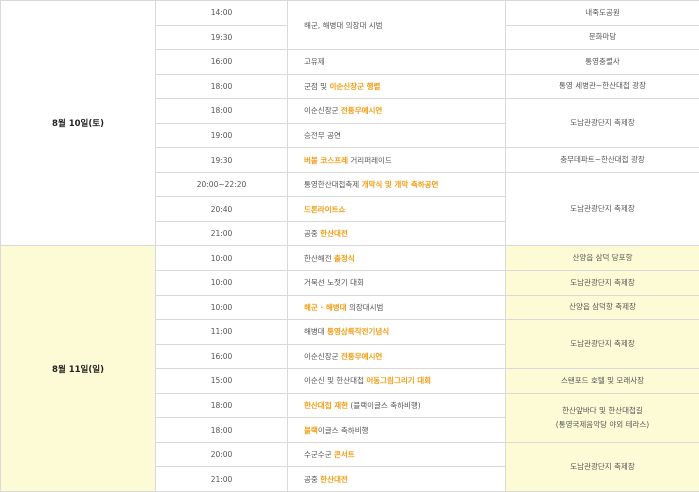 The image size is (699, 492). What do you see at coordinates (396, 283) in the screenshot?
I see `event-cell: 거북선 노젓기 대회` at bounding box center [396, 283].